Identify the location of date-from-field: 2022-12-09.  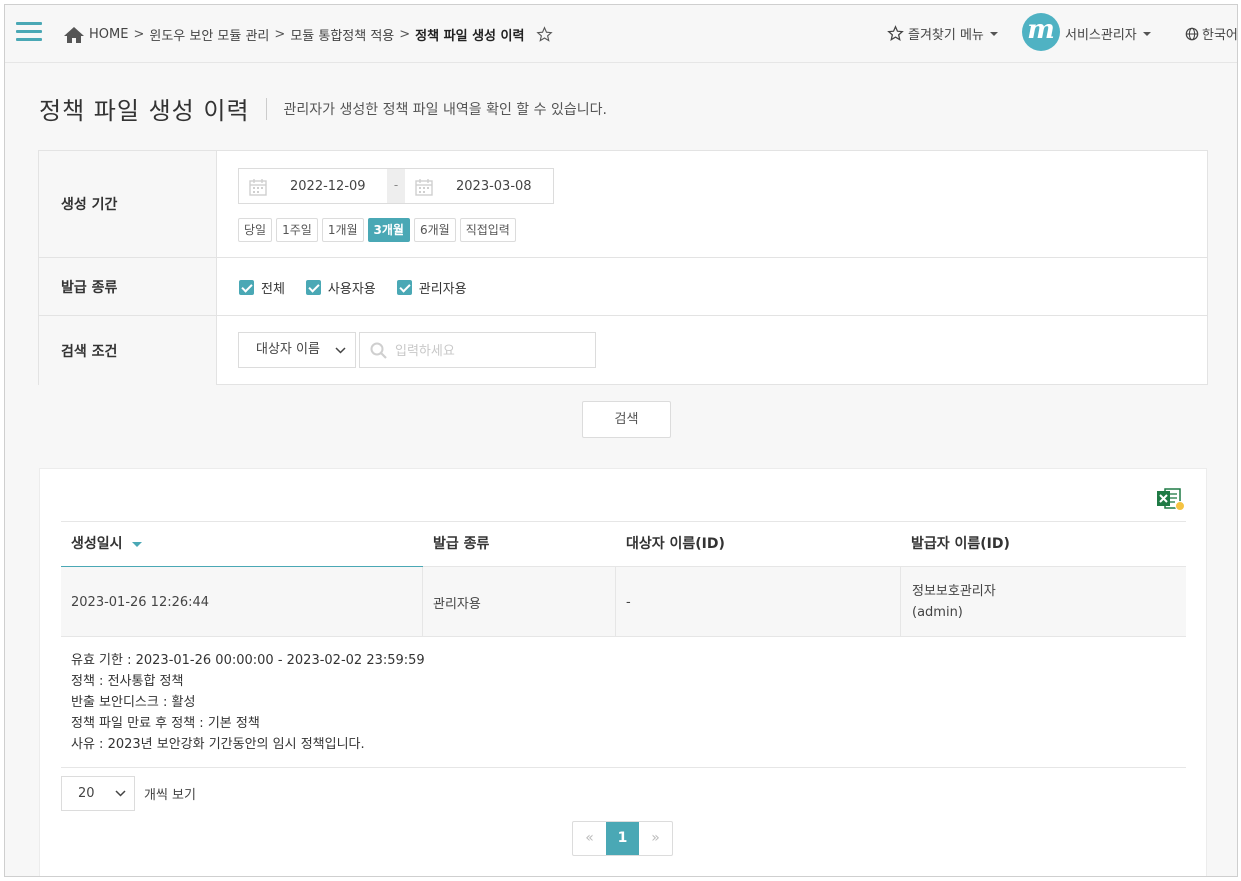
(313, 186).